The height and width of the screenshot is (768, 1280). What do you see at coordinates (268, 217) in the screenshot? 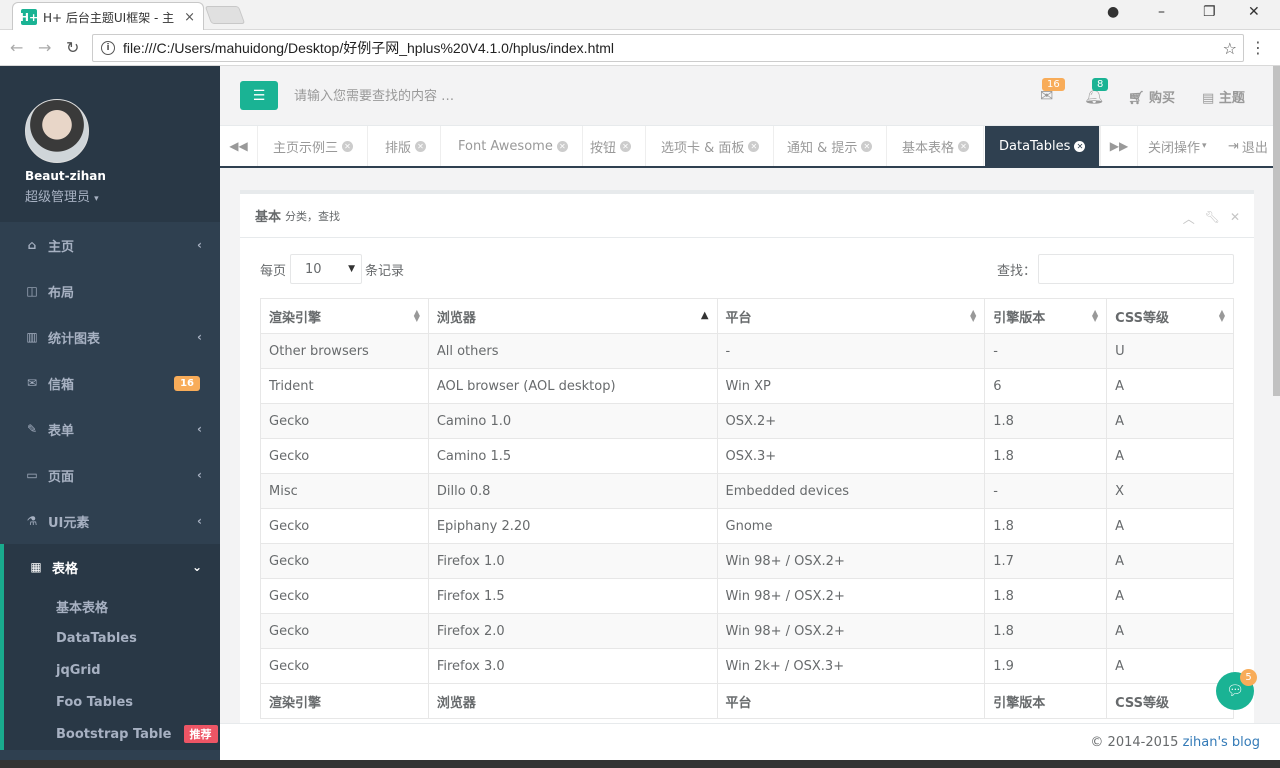
I see `panel-title: 基本` at bounding box center [268, 217].